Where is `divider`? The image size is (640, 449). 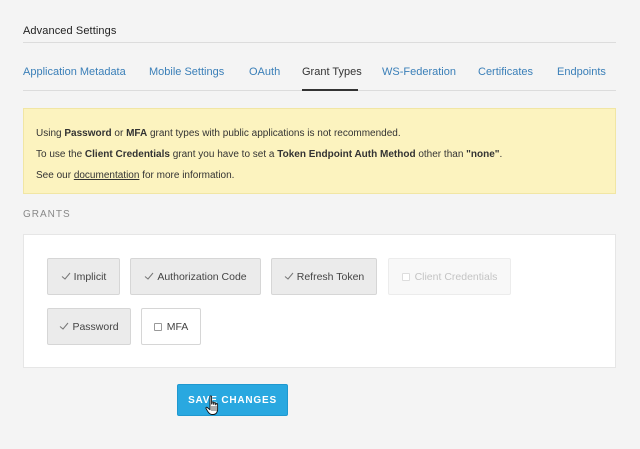 divider is located at coordinates (319, 42).